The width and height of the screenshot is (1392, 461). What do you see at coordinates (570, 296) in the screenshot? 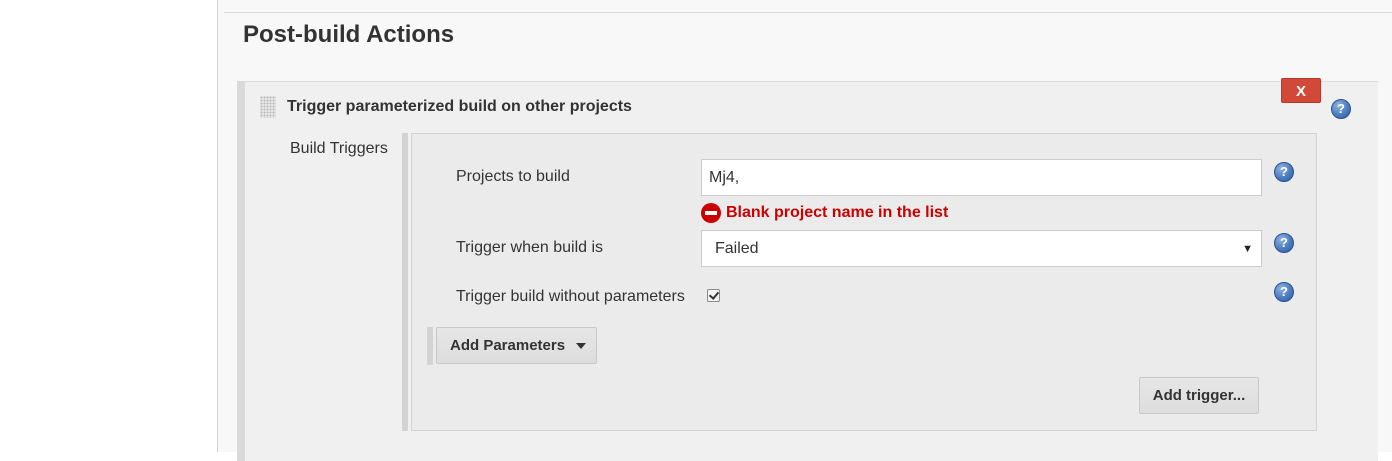
I see `no-params-label: Trigger build without parameters` at bounding box center [570, 296].